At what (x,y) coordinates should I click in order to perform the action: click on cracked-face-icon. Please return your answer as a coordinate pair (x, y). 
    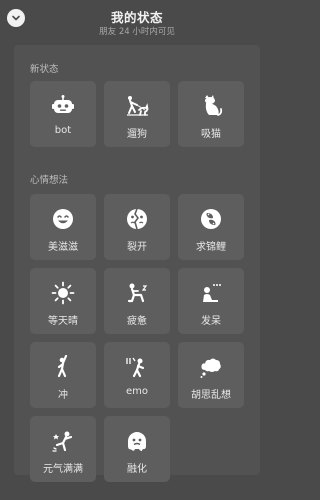
    Looking at the image, I should click on (137, 219).